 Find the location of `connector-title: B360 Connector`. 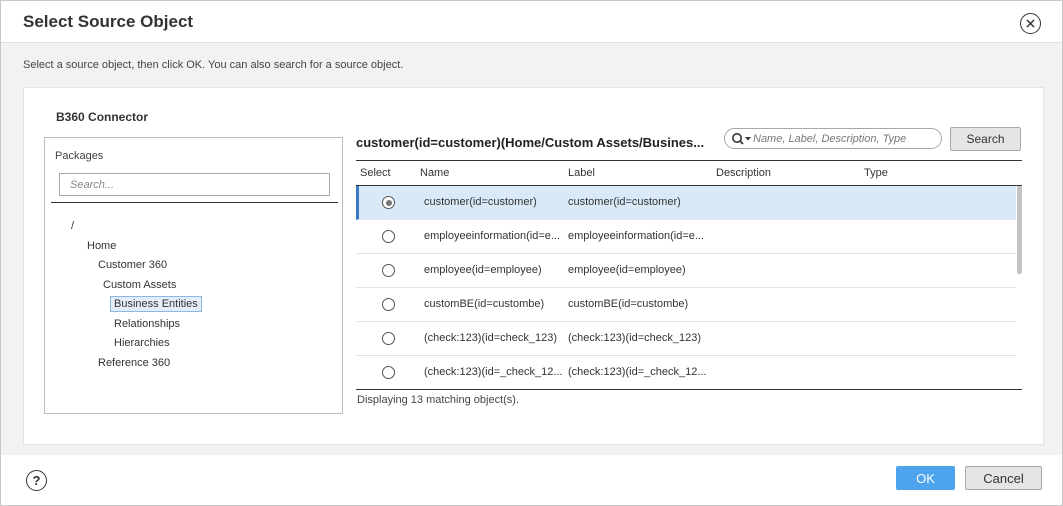

connector-title: B360 Connector is located at coordinates (102, 117).